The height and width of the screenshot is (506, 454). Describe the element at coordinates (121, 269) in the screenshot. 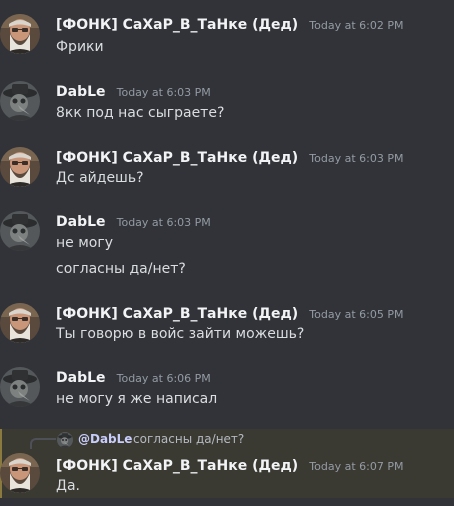

I see `message-text: согласны да/нет?` at that location.